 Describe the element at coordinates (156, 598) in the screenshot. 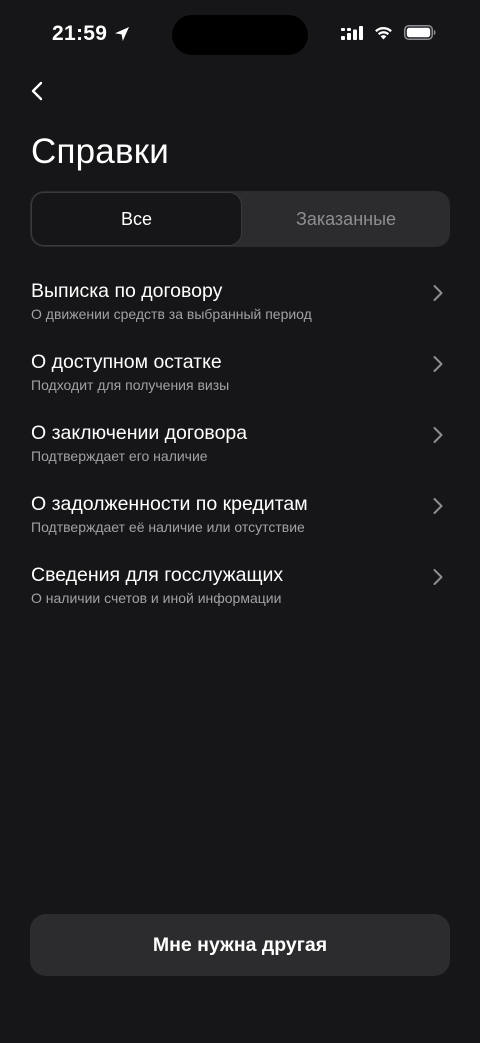

I see `list-item-subtitle: О наличии счетов и иной информации` at that location.